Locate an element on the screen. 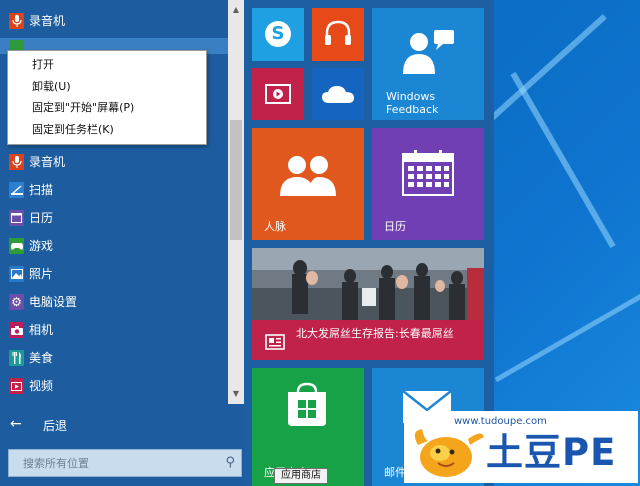  skype-icon: S is located at coordinates (278, 34).